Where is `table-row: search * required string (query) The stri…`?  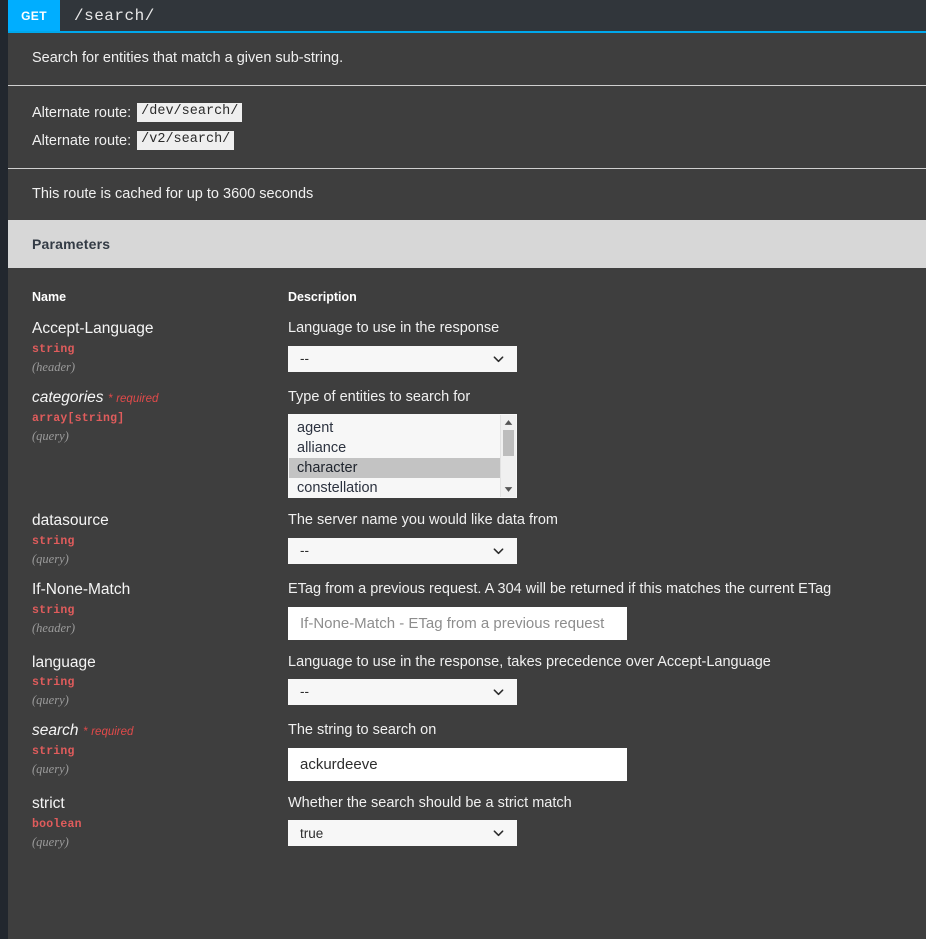 table-row: search * required string (query) The stri… is located at coordinates (467, 758).